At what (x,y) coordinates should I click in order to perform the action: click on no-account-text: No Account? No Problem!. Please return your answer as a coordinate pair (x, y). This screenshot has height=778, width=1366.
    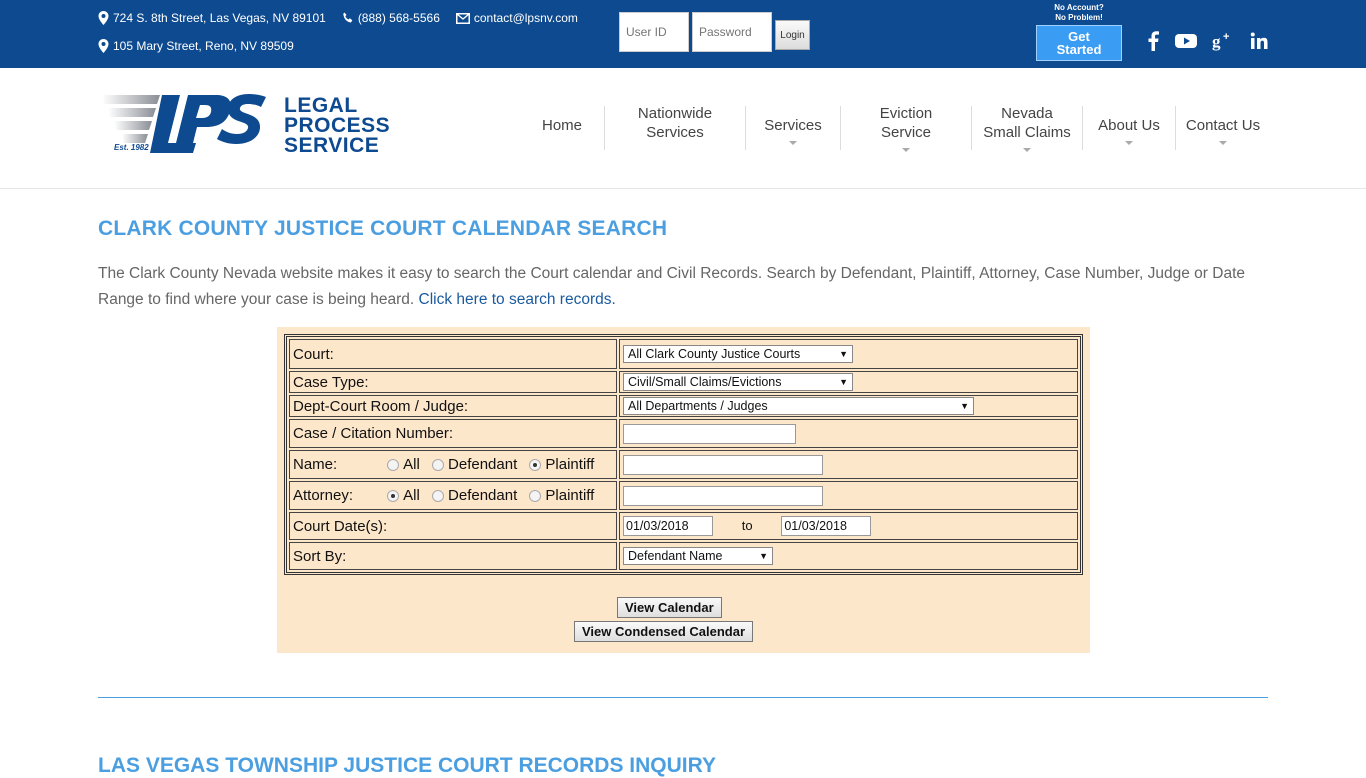
    Looking at the image, I should click on (1079, 13).